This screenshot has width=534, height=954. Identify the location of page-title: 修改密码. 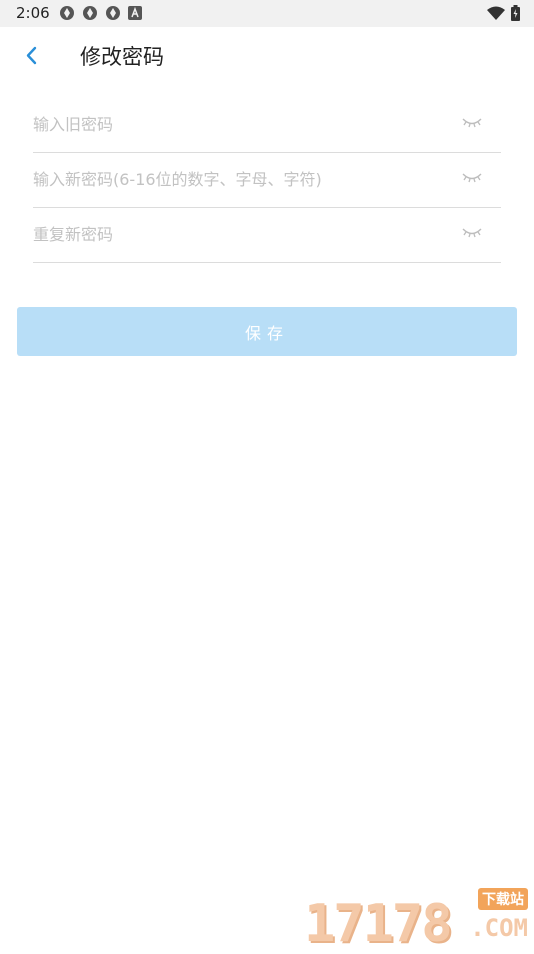
(122, 57).